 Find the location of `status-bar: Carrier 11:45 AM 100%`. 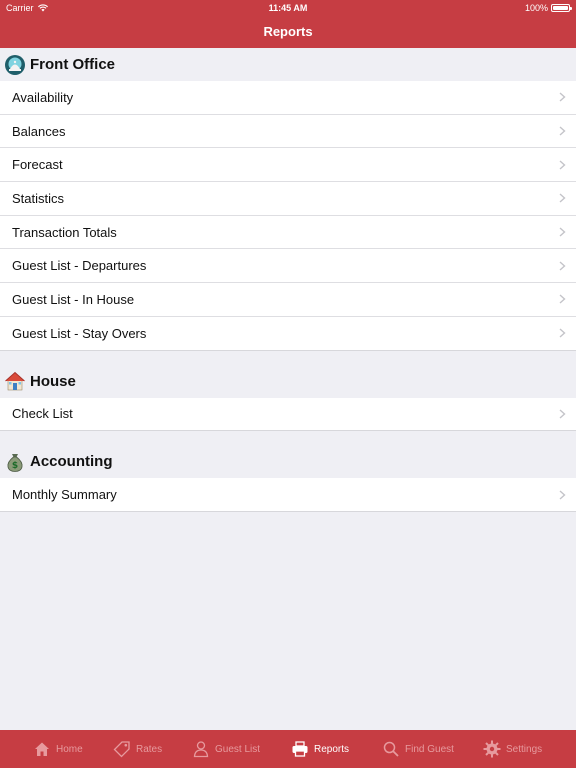

status-bar: Carrier 11:45 AM 100% is located at coordinates (288, 8).